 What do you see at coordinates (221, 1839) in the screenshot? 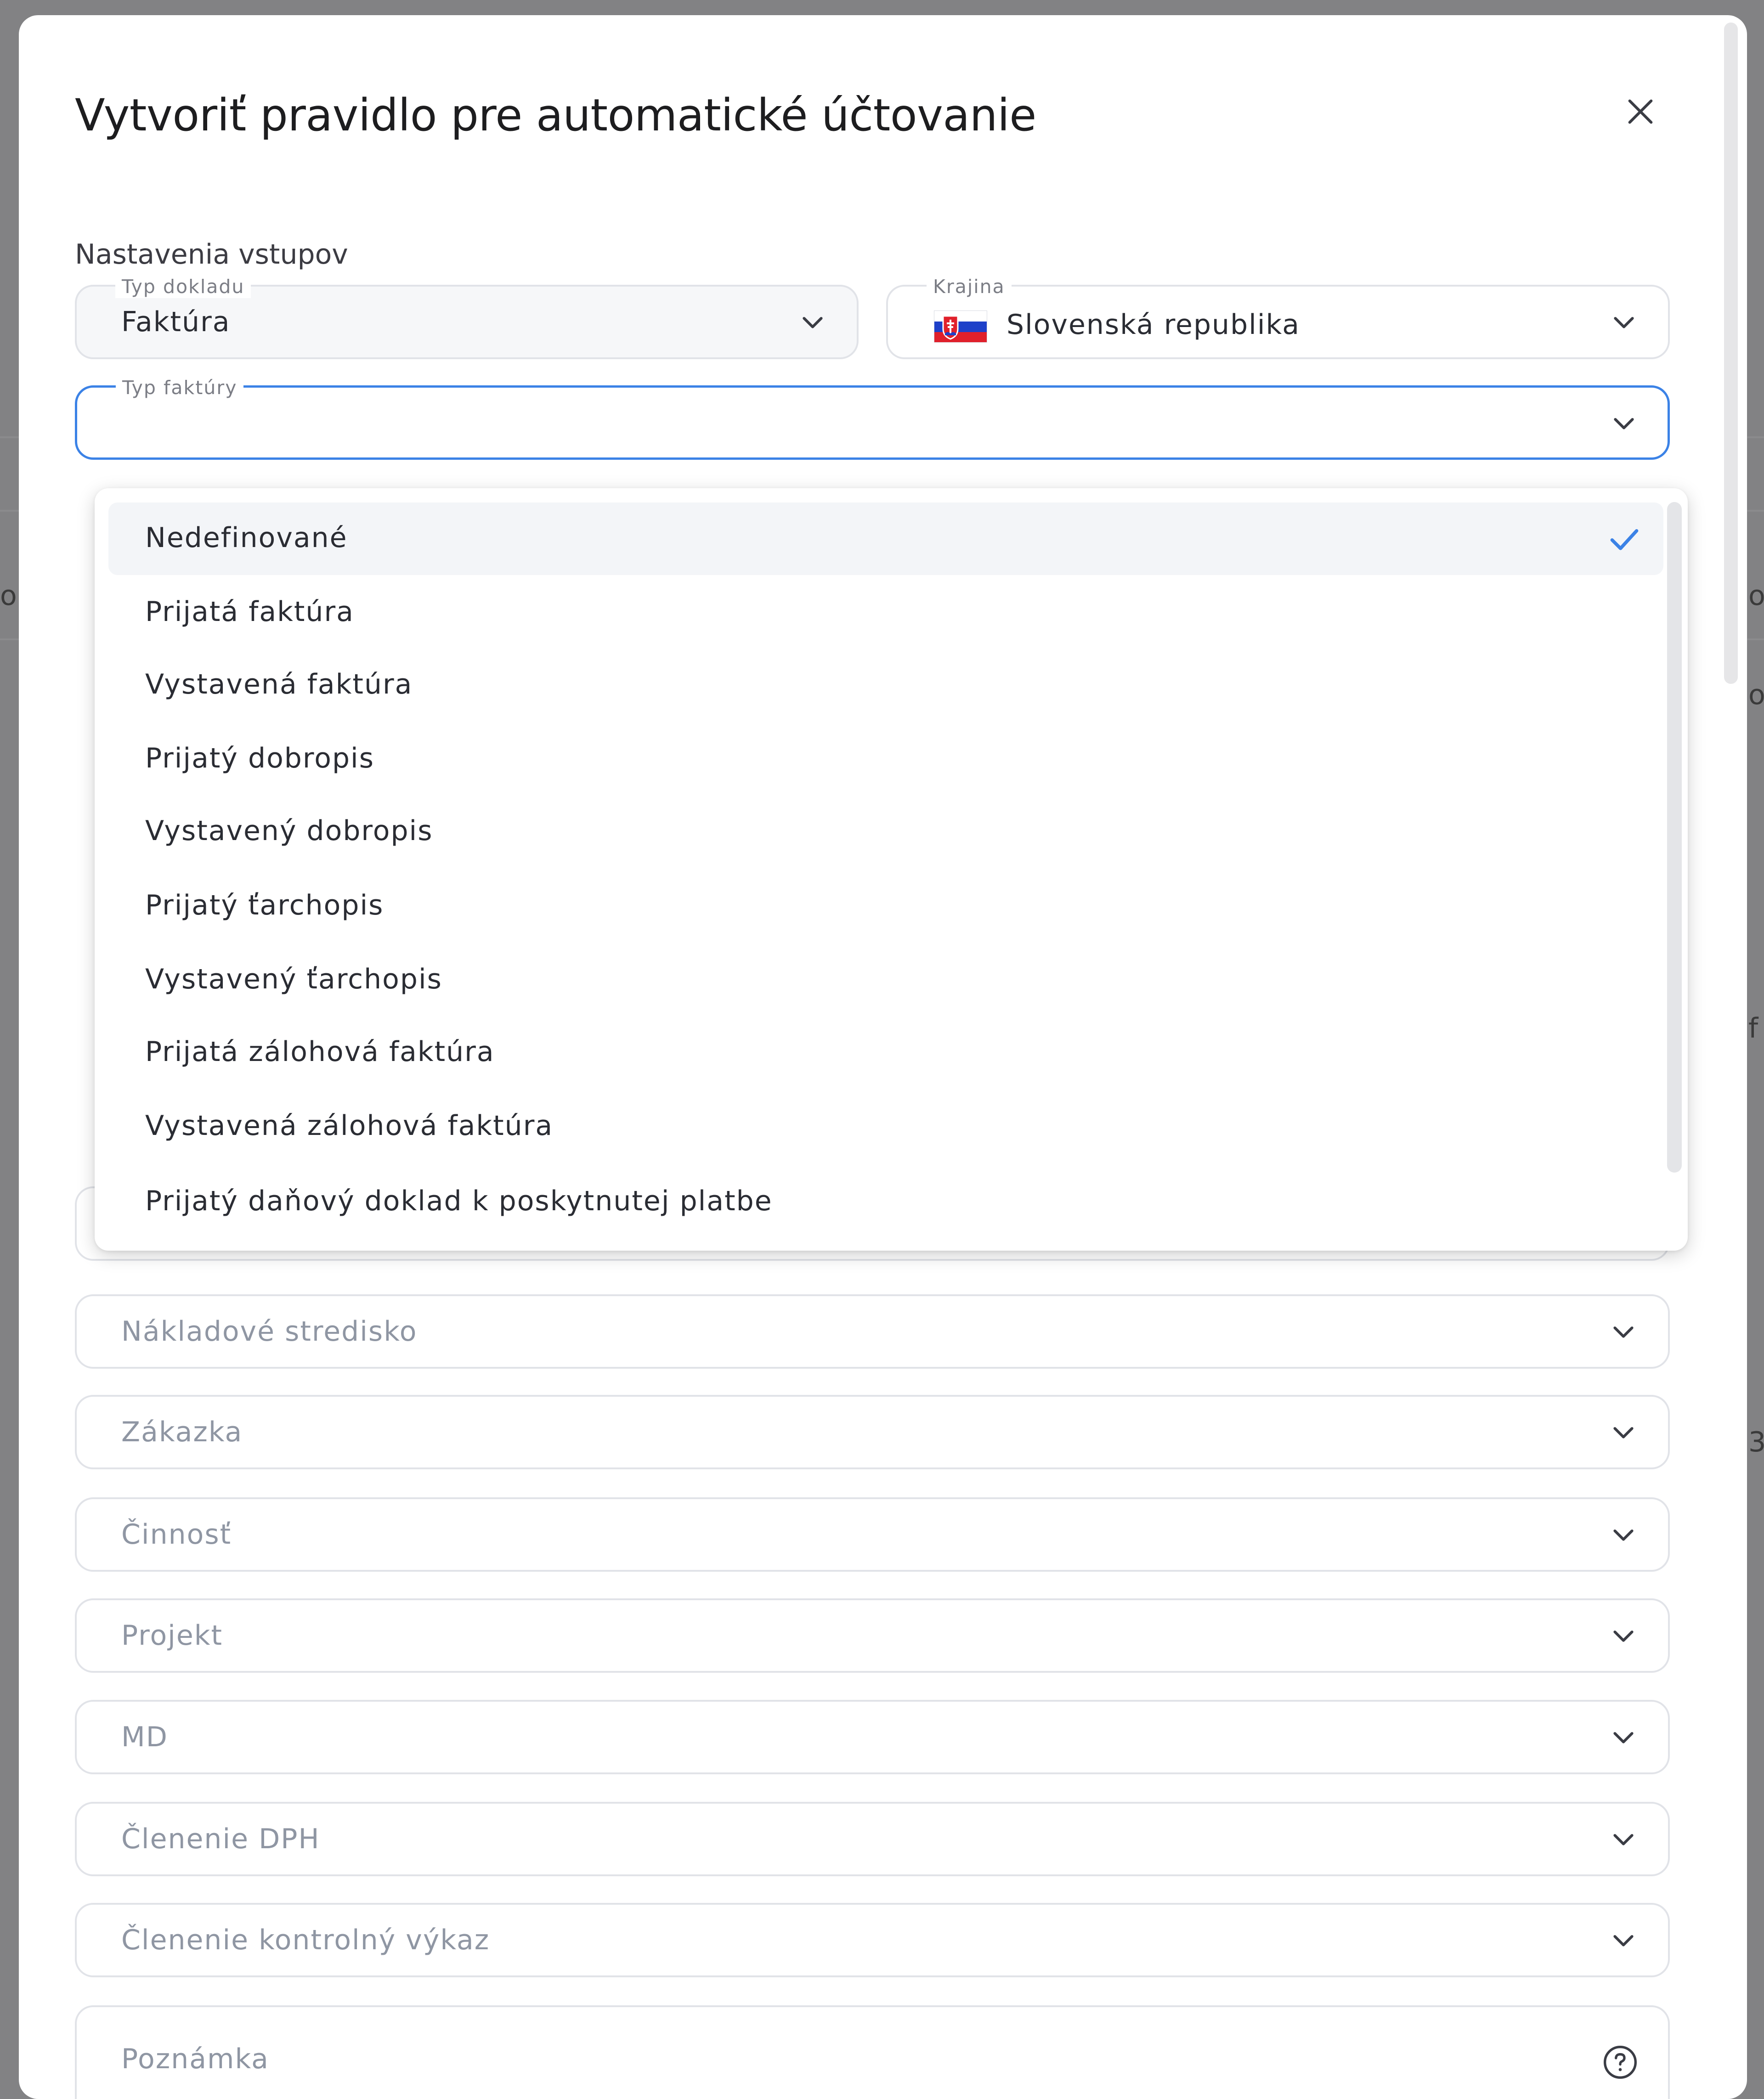
I see `vat-breakdown-placeholder: Členenie DPH` at bounding box center [221, 1839].